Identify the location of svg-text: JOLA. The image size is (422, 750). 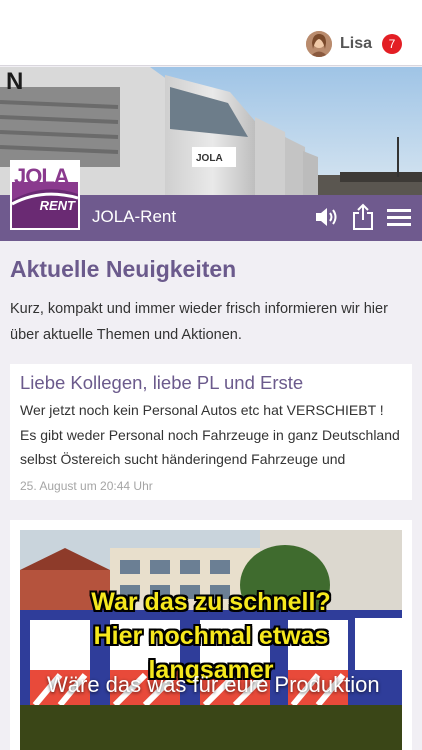
(209, 158).